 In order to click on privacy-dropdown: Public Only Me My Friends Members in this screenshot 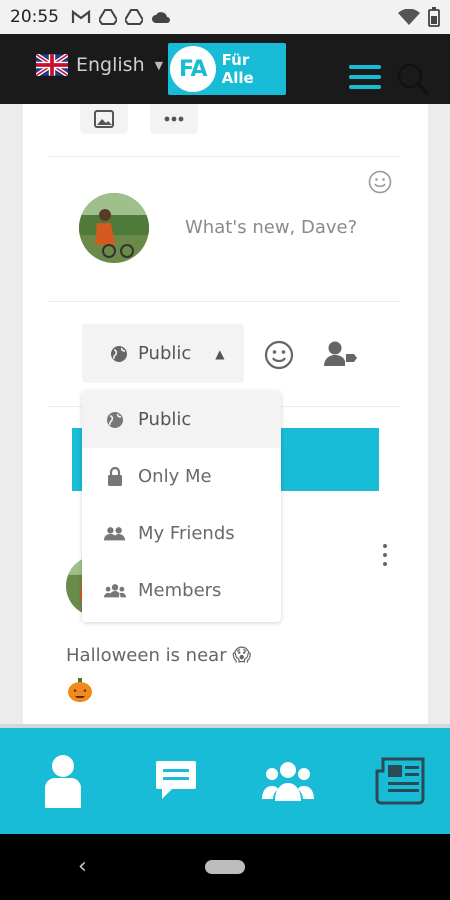, I will do `click(181, 506)`.